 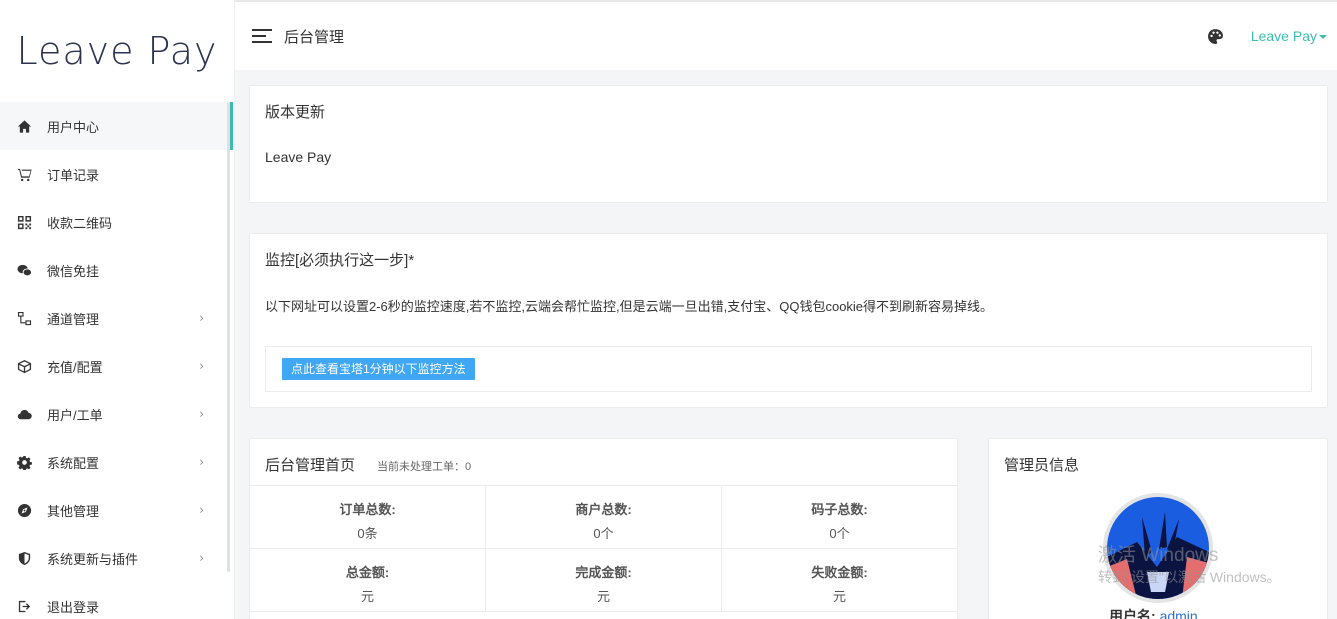 I want to click on sidebar-item-wechat: 微信免挂, so click(x=117, y=270).